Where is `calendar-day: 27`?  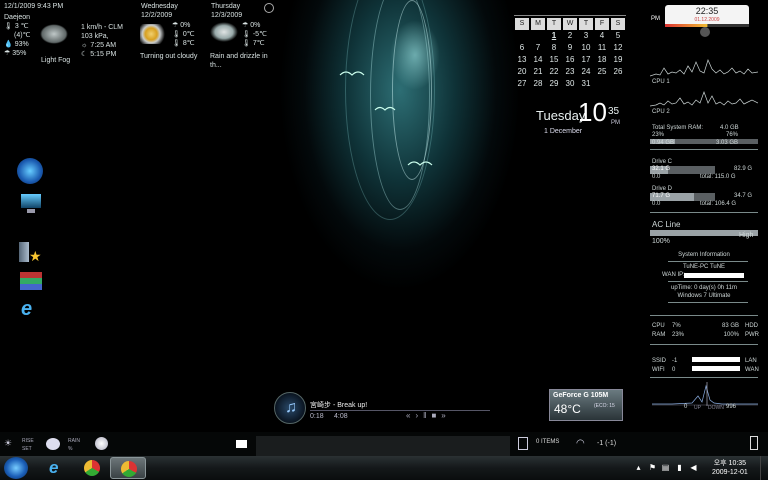
calendar-day: 27 is located at coordinates (522, 84).